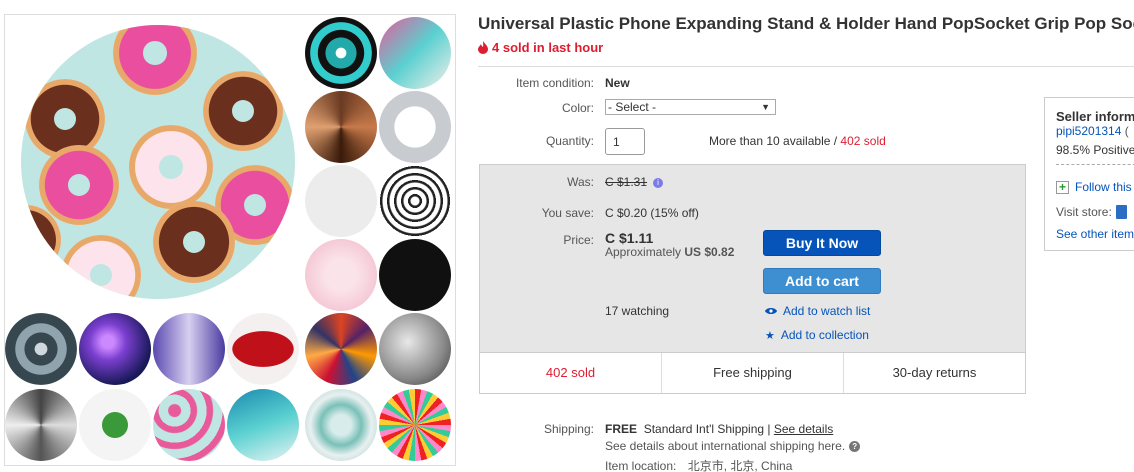  What do you see at coordinates (115, 425) in the screenshot?
I see `thumbnail-turtle` at bounding box center [115, 425].